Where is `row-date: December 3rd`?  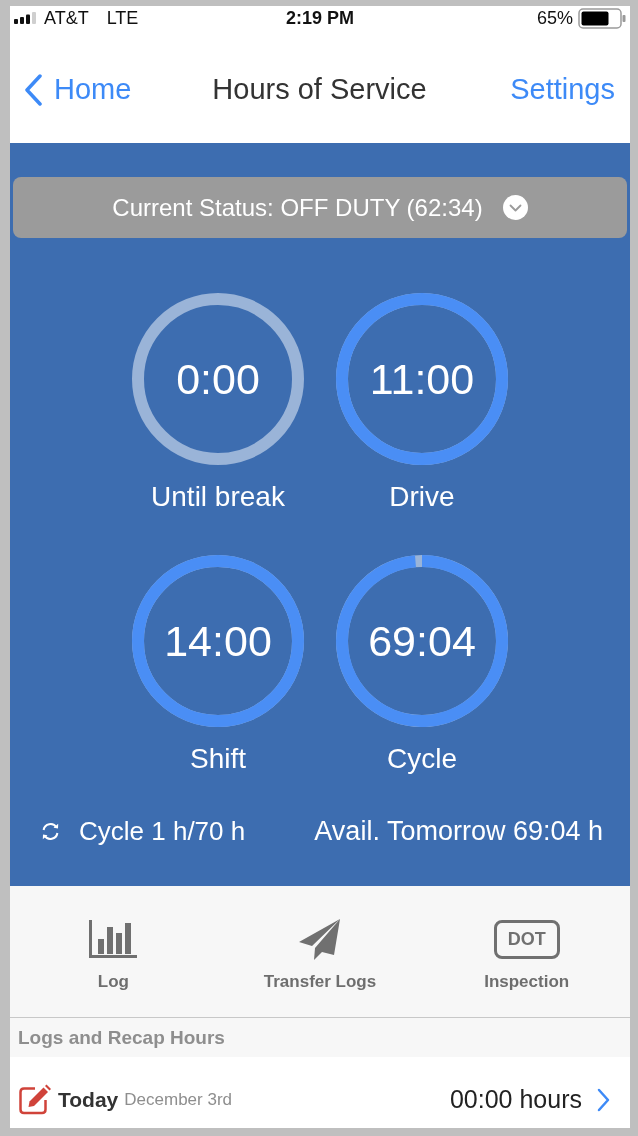 row-date: December 3rd is located at coordinates (178, 1099).